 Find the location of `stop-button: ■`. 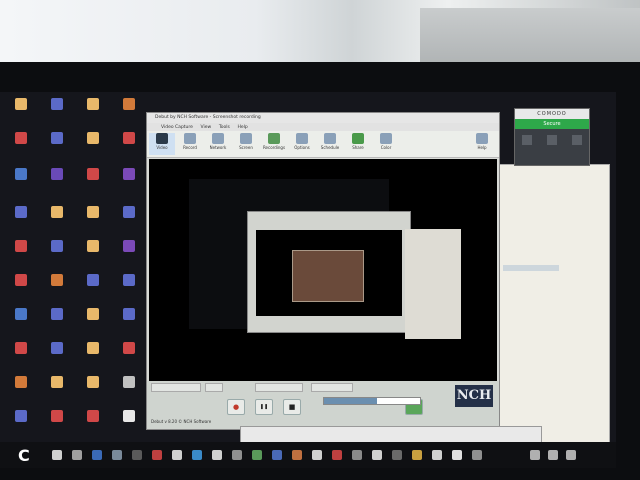

stop-button: ■ is located at coordinates (292, 407).